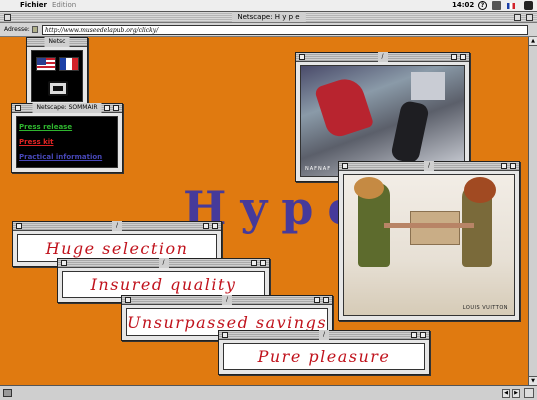 This screenshot has height=400, width=537. Describe the element at coordinates (463, 5) in the screenshot. I see `clock: 14:02` at that location.